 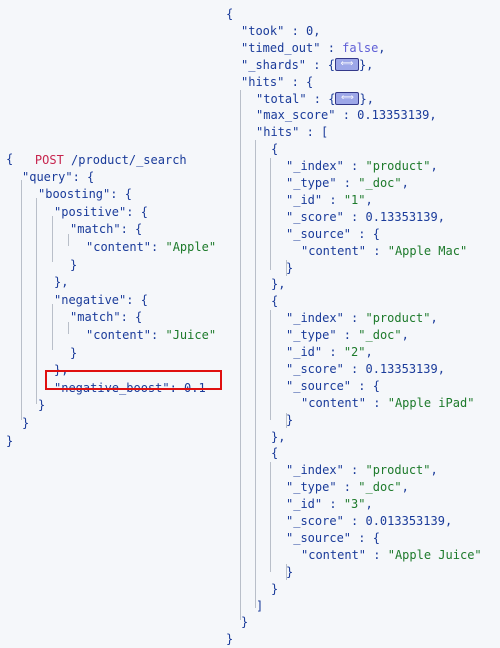 I want to click on response-code-line: "_score" : 0.013353139,, so click(x=369, y=521).